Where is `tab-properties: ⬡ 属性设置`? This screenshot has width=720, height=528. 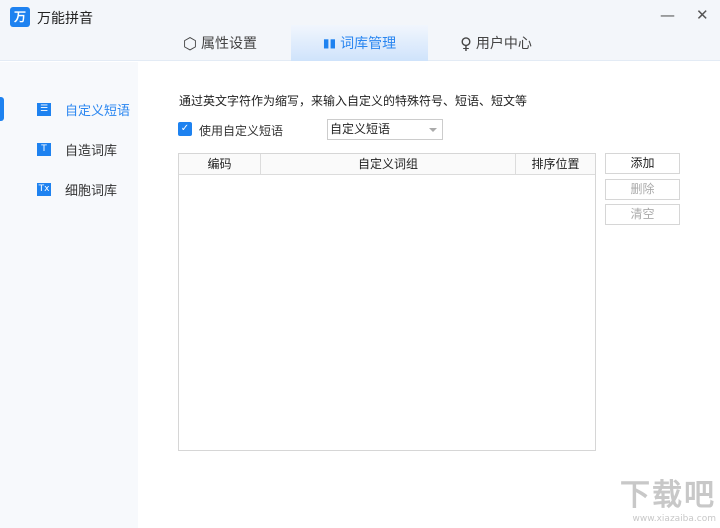
tab-properties: ⬡ 属性设置 is located at coordinates (220, 43).